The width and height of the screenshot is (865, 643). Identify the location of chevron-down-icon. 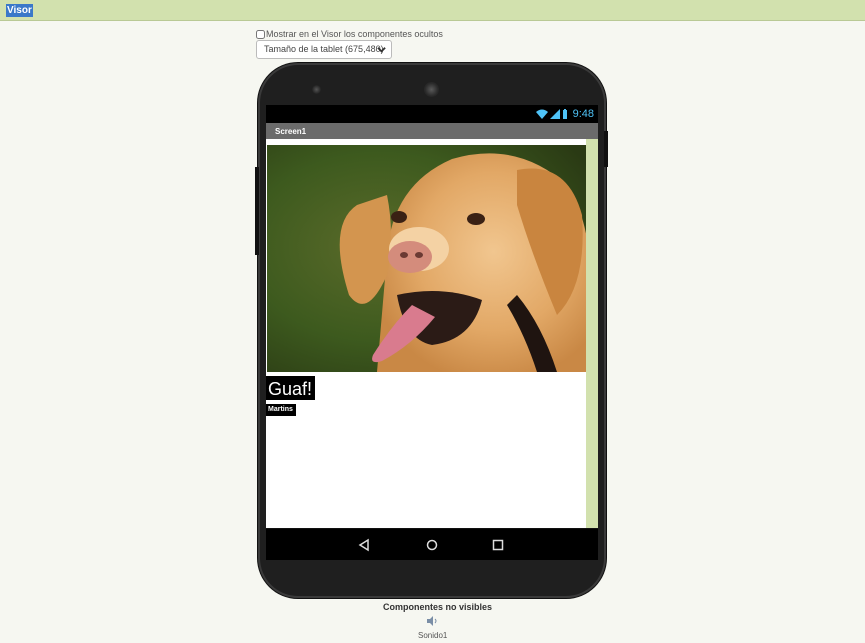
(381, 50).